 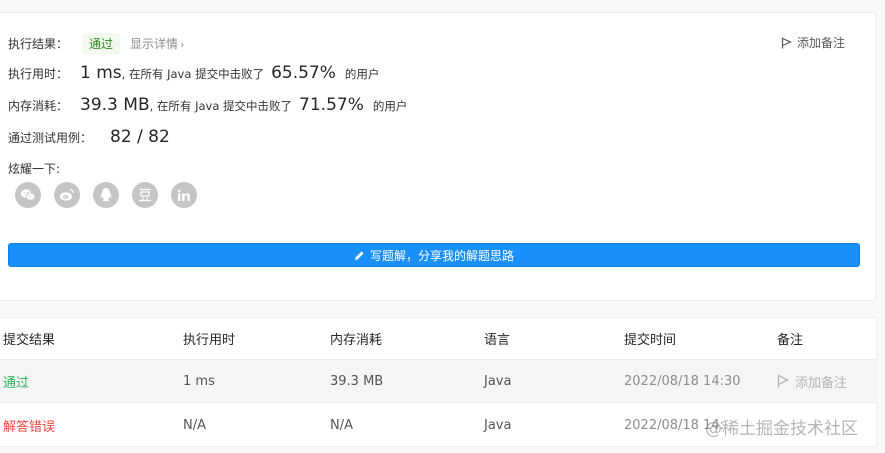 I want to click on row-add-note-button: 添加备注, so click(x=812, y=381).